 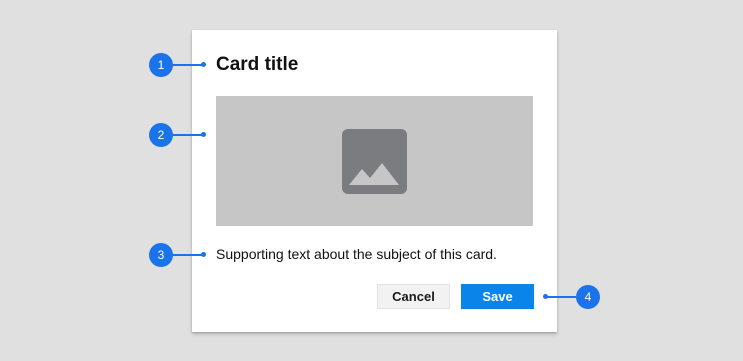 What do you see at coordinates (161, 135) in the screenshot?
I see `callout-badge-2: 2` at bounding box center [161, 135].